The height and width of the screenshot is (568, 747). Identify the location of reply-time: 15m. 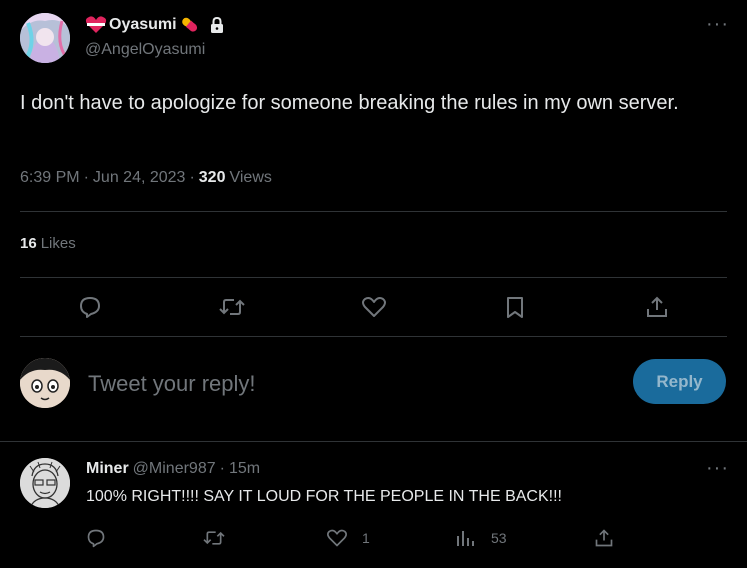
(244, 469).